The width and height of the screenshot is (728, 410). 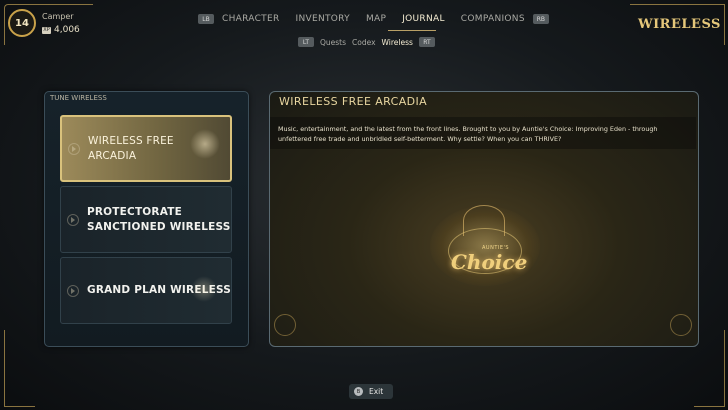 I want to click on journal-subnav: LT Quests Codex Wireless RT, so click(x=366, y=42).